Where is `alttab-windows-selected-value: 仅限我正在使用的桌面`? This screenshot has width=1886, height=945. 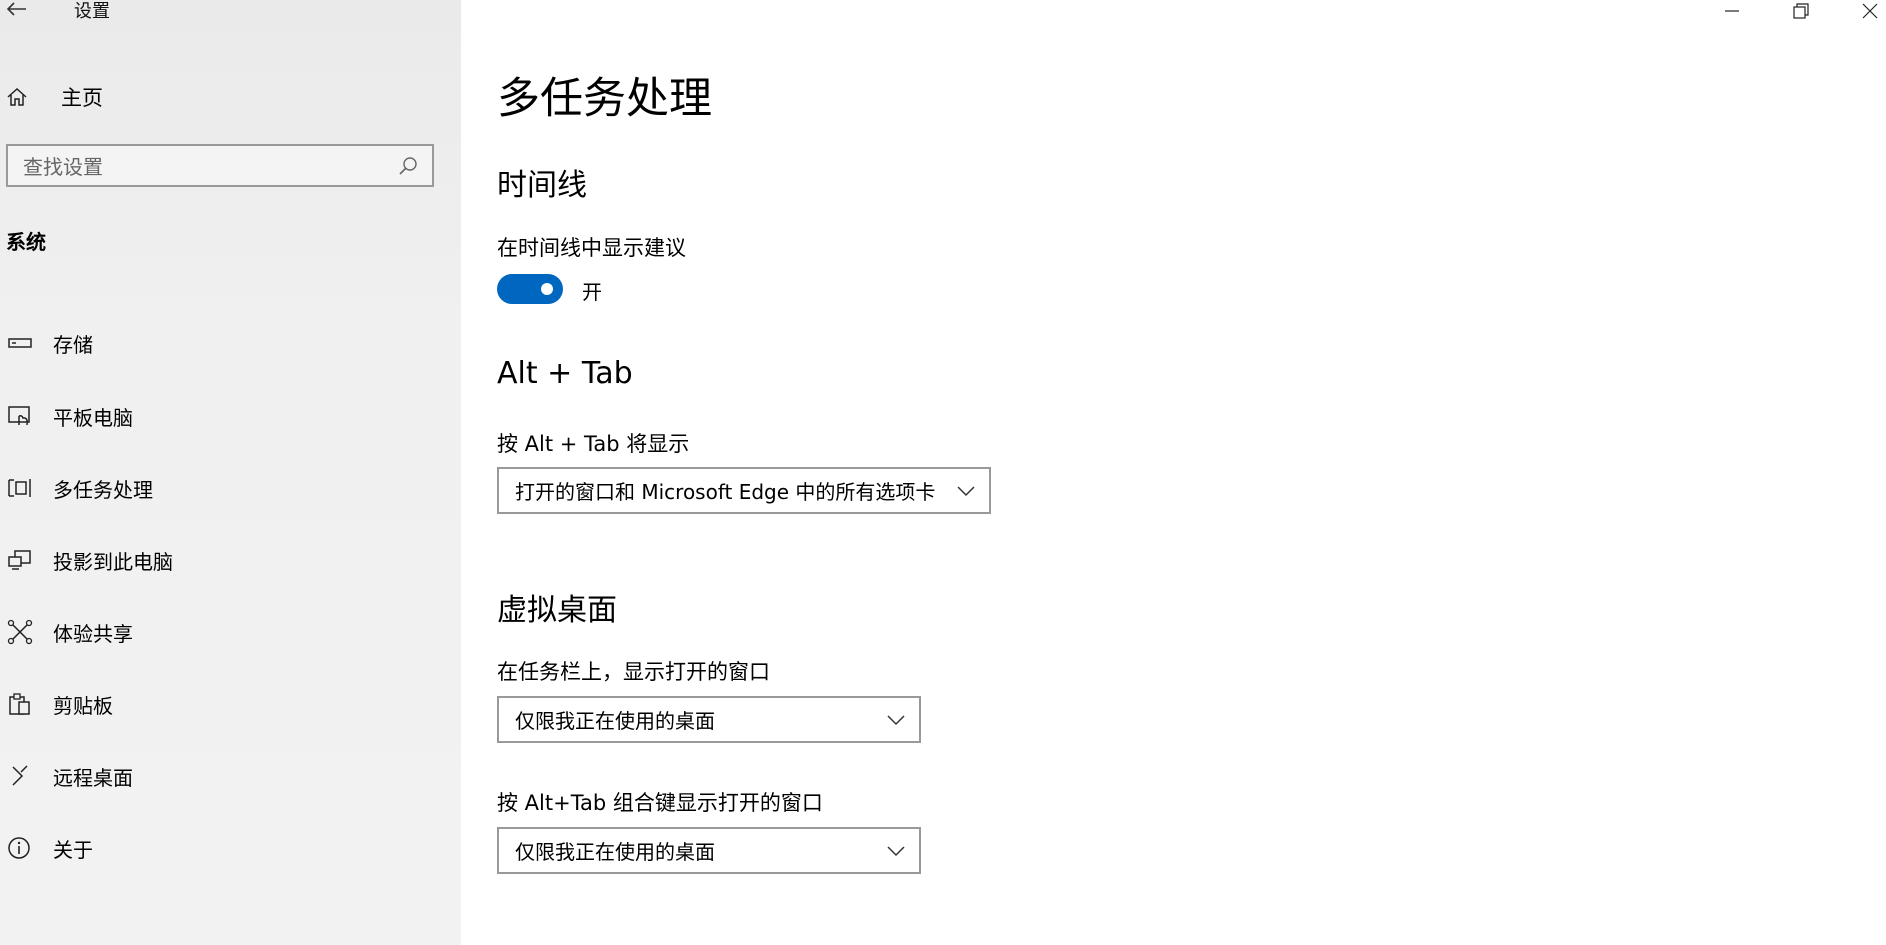 alttab-windows-selected-value: 仅限我正在使用的桌面 is located at coordinates (615, 852).